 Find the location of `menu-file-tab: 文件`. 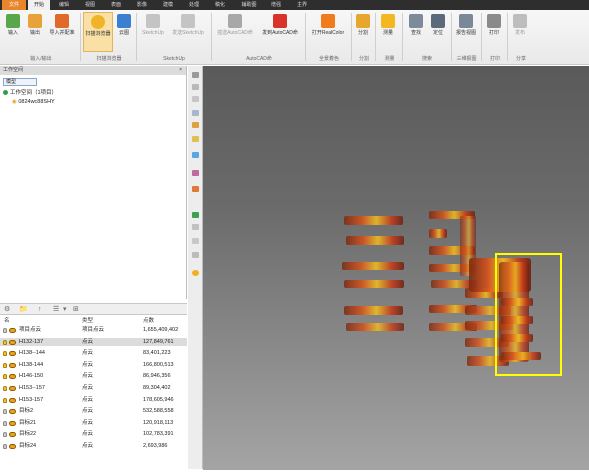

menu-file-tab: 文件 is located at coordinates (14, 5).